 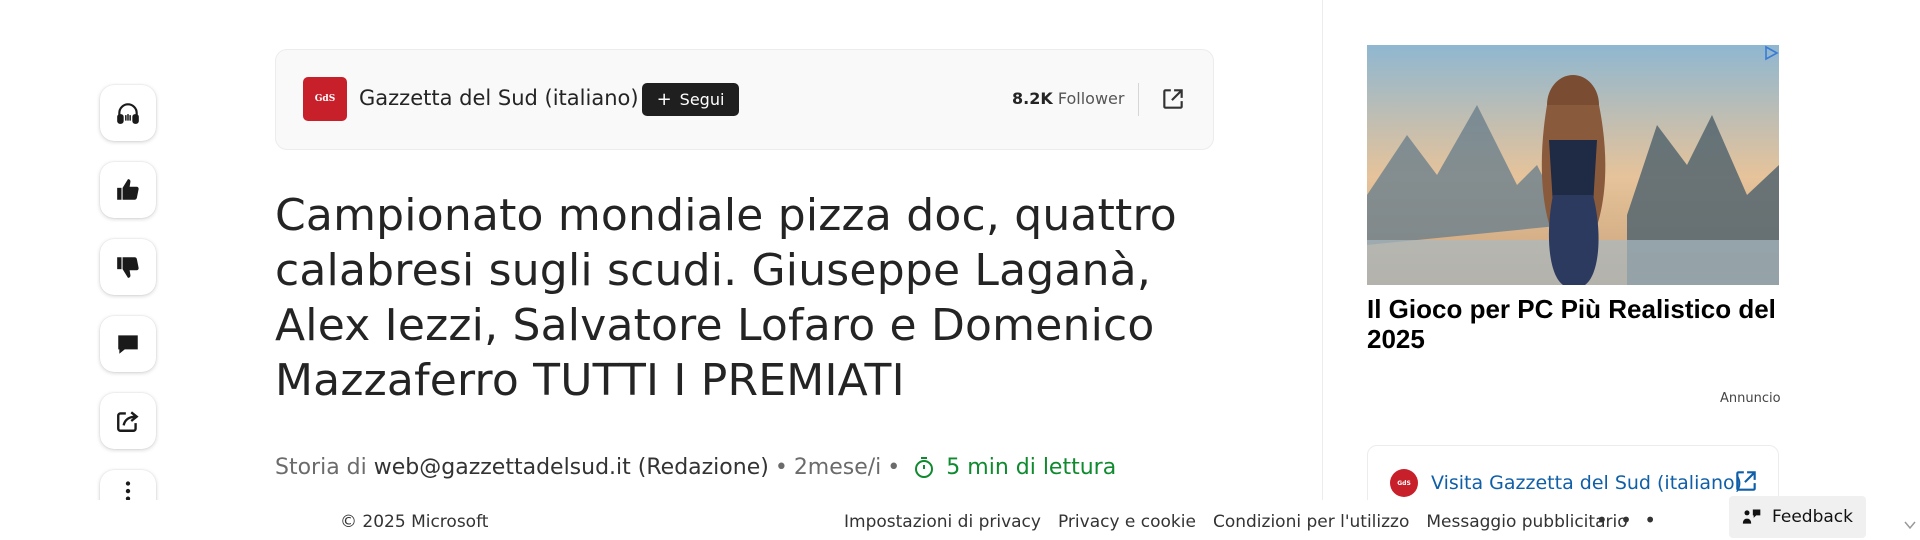 What do you see at coordinates (571, 467) in the screenshot?
I see `author-name: web@gazzettadelsud.it (Redazione)` at bounding box center [571, 467].